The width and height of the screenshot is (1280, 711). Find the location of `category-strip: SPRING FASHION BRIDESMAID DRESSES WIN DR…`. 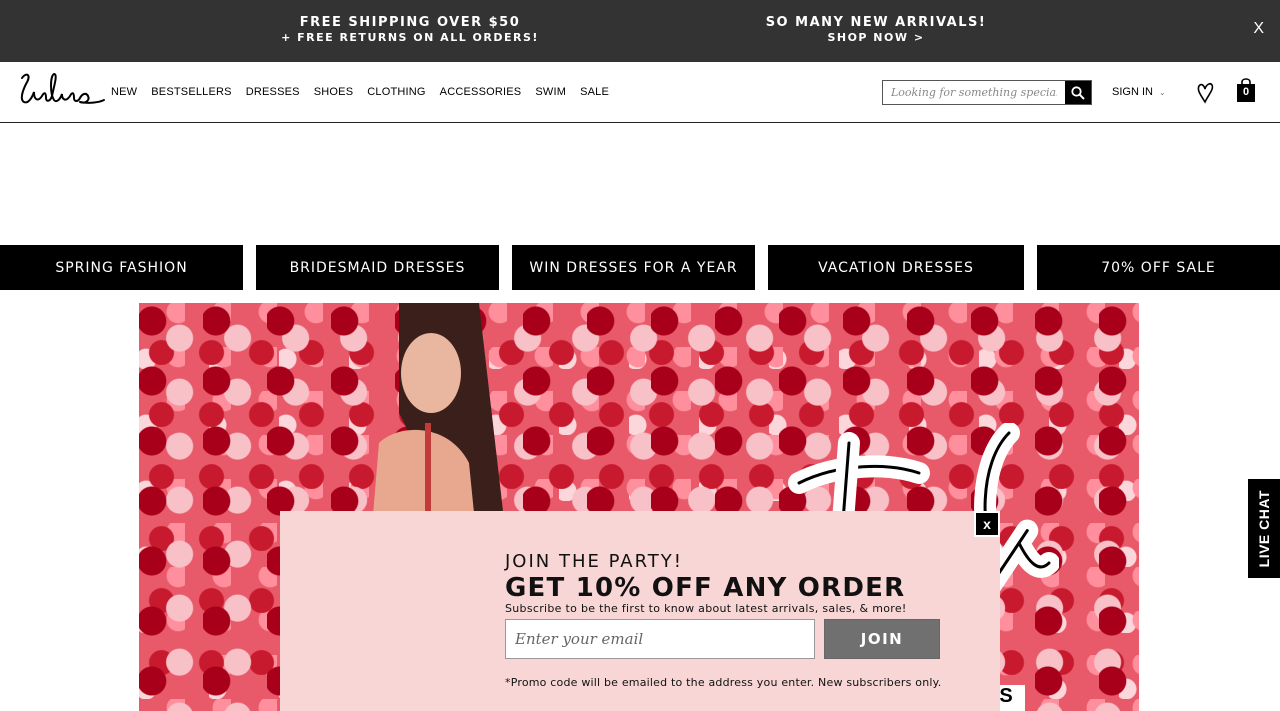

category-strip: SPRING FASHION BRIDESMAID DRESSES WIN DR… is located at coordinates (640, 267).